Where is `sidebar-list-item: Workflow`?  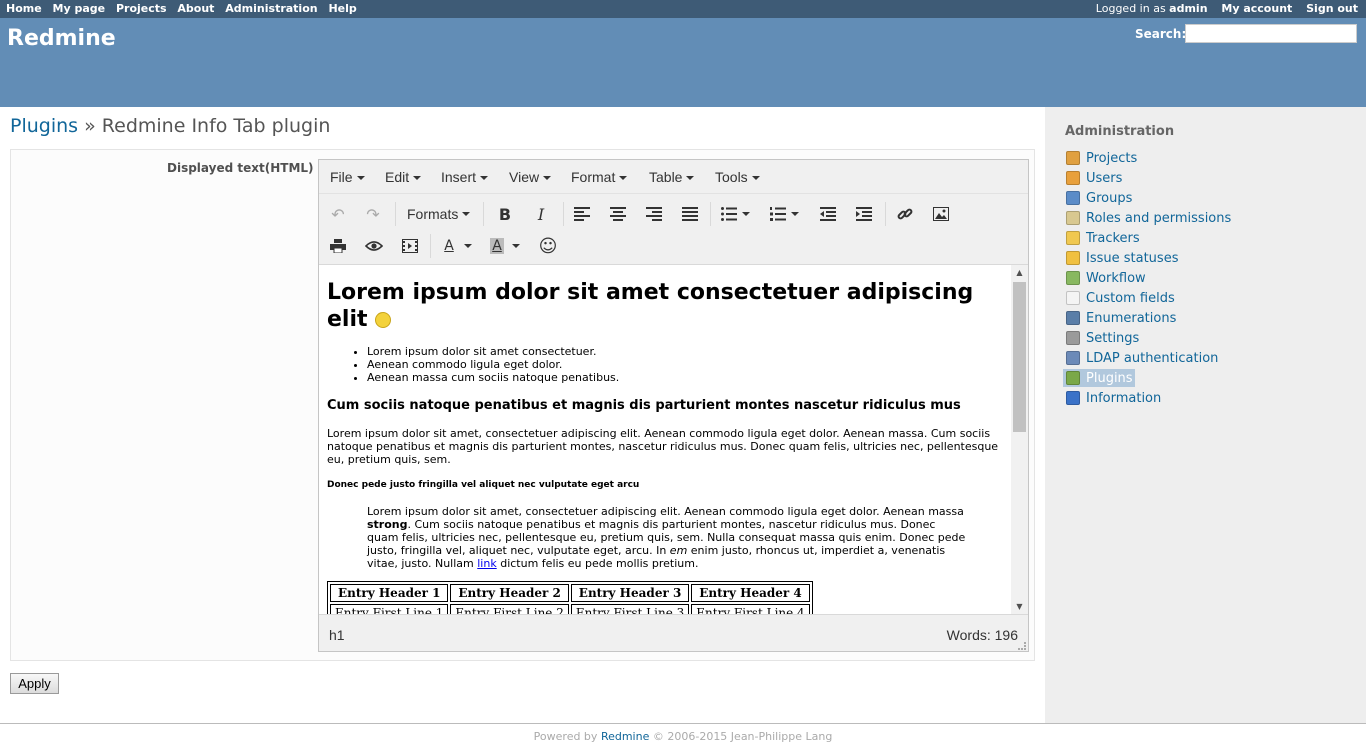
sidebar-list-item: Workflow is located at coordinates (1149, 279).